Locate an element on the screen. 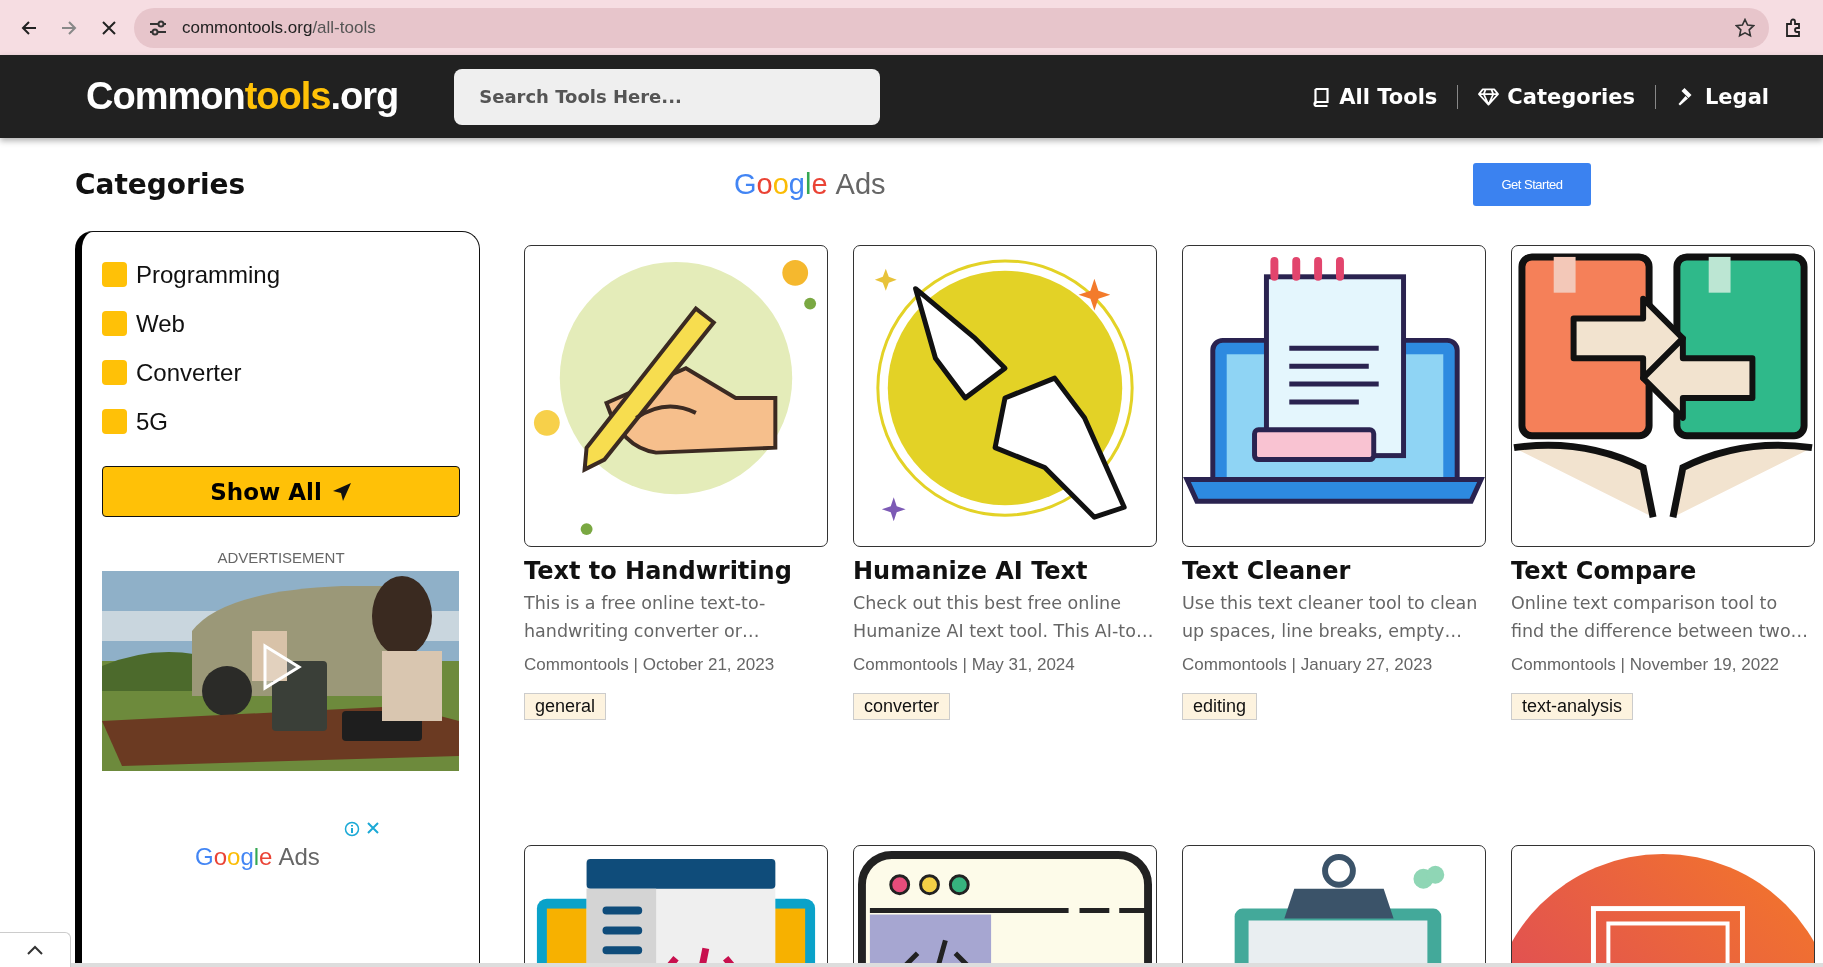 Image resolution: width=1823 pixels, height=967 pixels. tool-title: Humanize AI Text is located at coordinates (1005, 571).